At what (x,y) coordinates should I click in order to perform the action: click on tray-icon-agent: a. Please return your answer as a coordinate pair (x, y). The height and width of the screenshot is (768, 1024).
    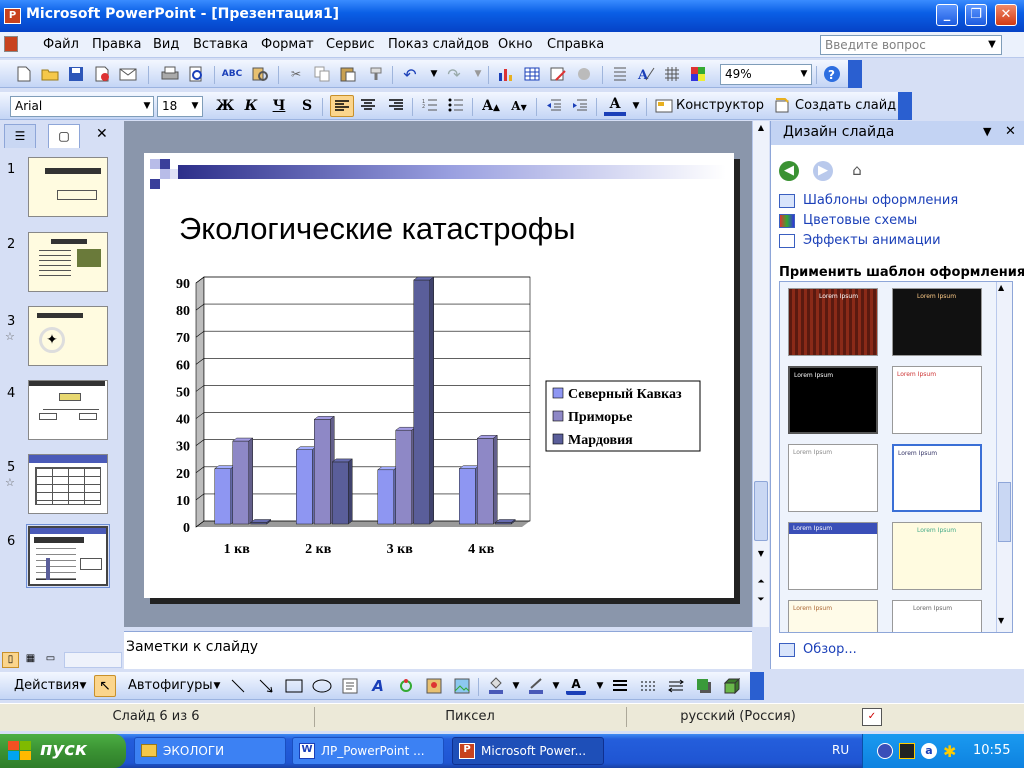
    Looking at the image, I should click on (929, 751).